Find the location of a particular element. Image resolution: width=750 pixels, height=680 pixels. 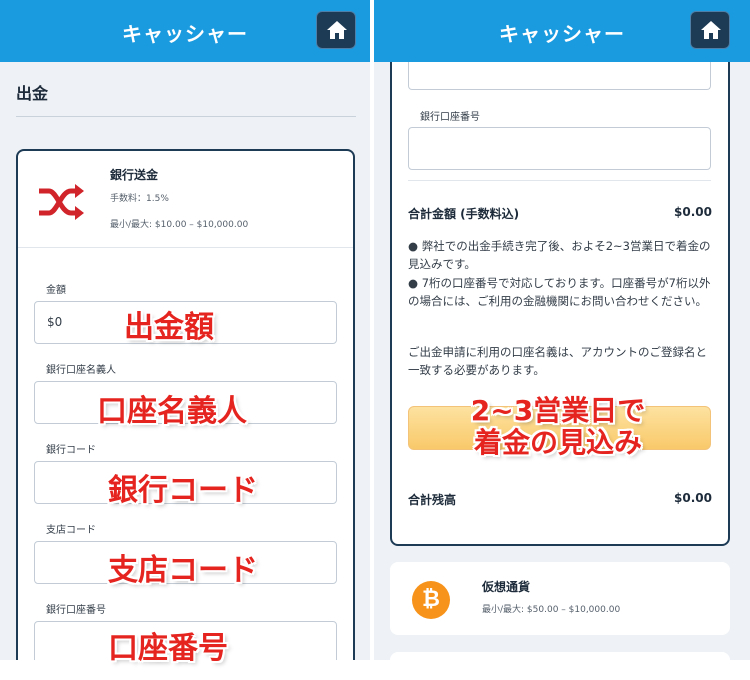

account-holder-label: 銀行口座名義人 is located at coordinates (81, 370).